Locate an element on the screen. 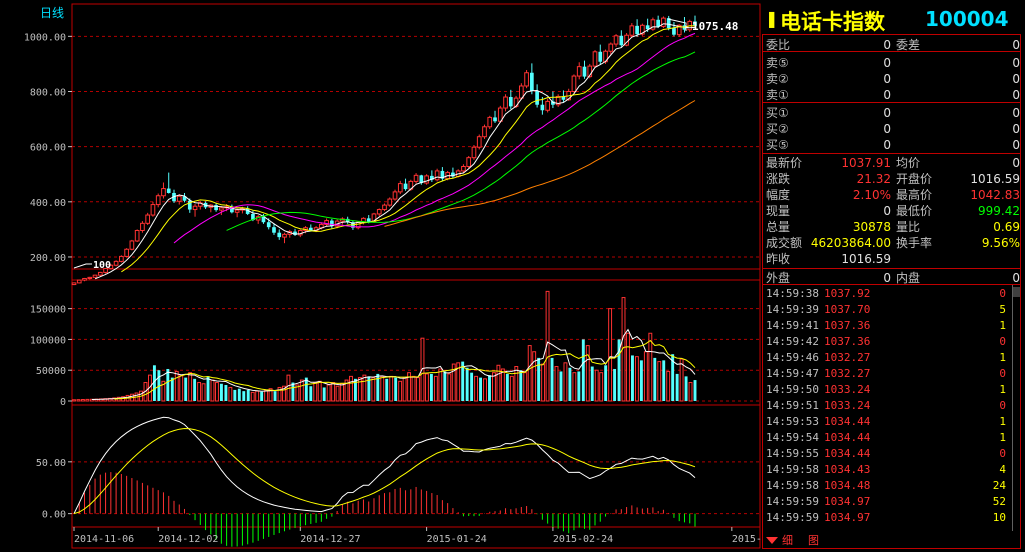 The height and width of the screenshot is (552, 1025). sell-volume: 0 is located at coordinates (1016, 95).